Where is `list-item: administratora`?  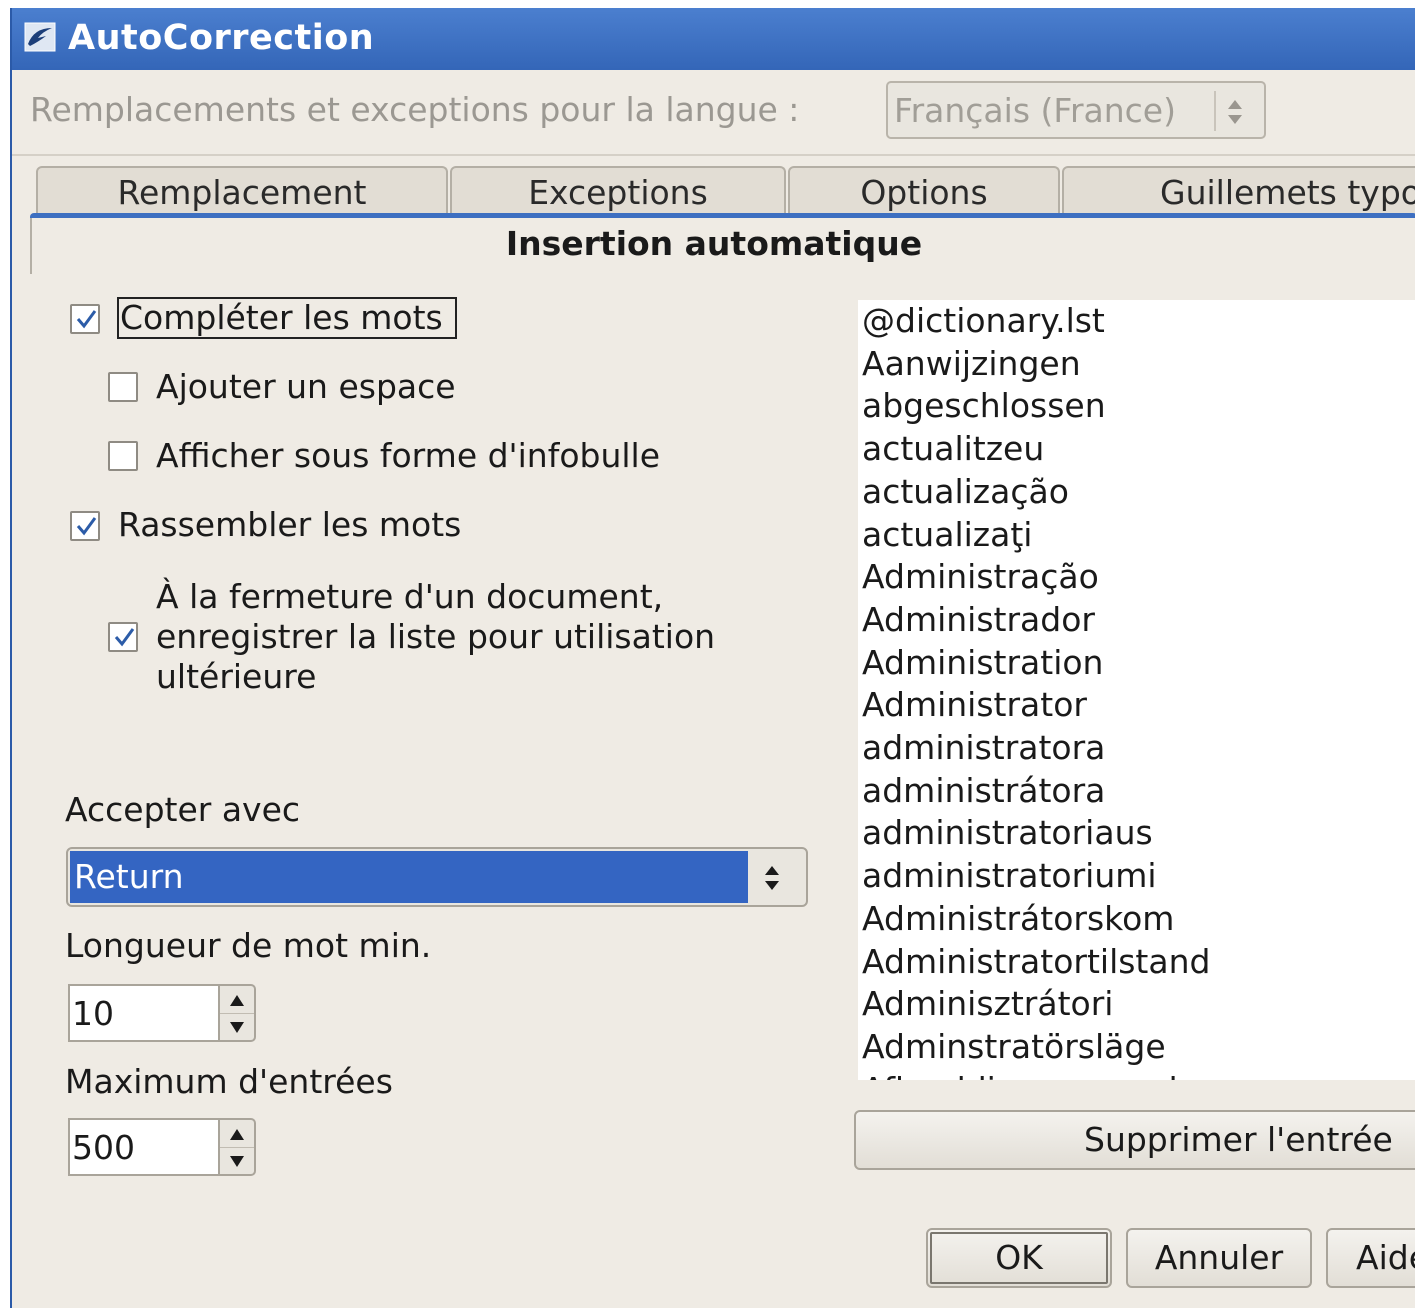
list-item: administratora is located at coordinates (983, 748).